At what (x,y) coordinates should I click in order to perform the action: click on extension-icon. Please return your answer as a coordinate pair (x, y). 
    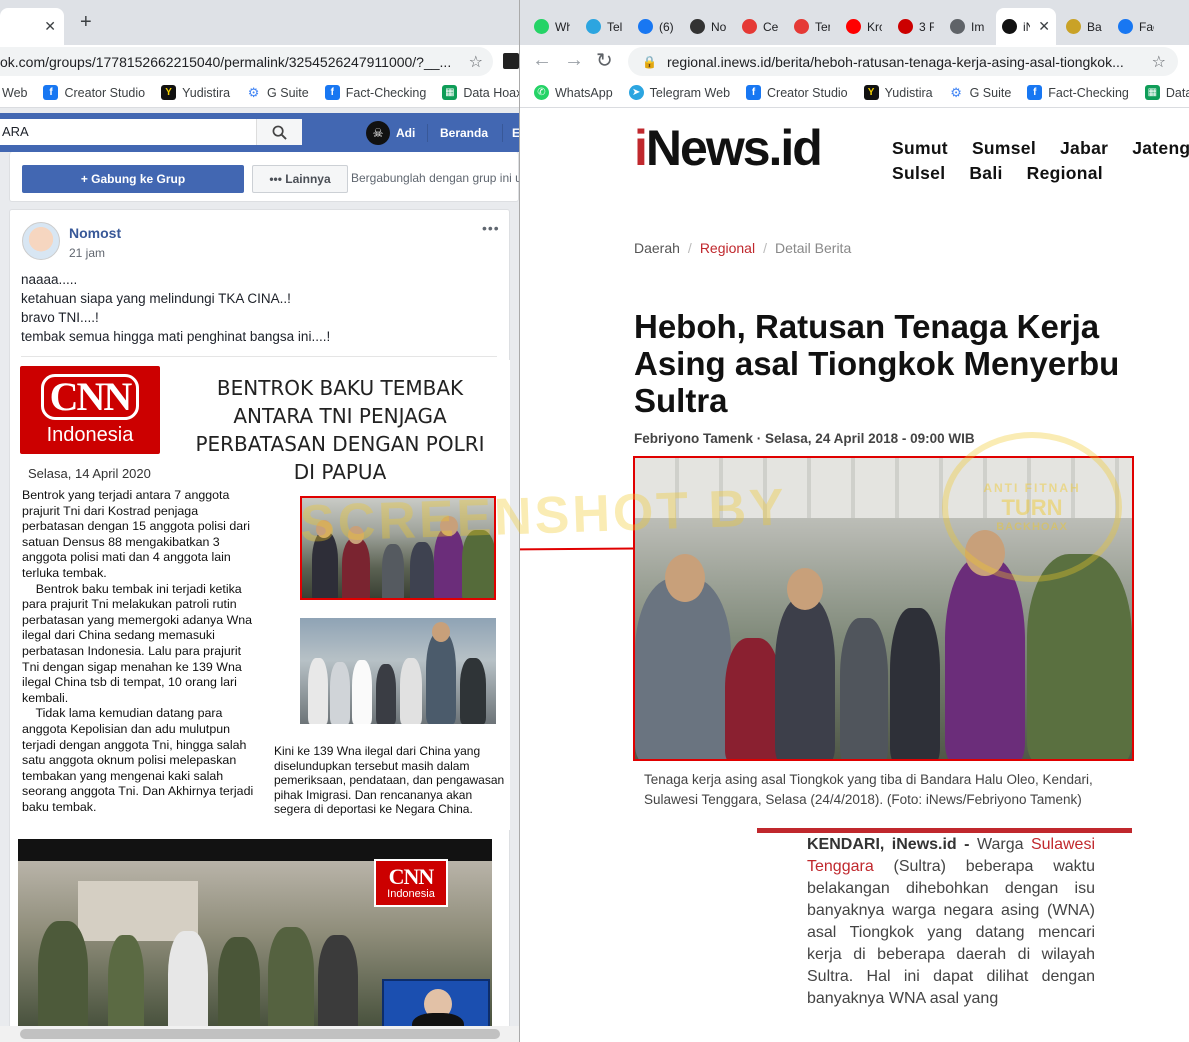
    Looking at the image, I should click on (511, 61).